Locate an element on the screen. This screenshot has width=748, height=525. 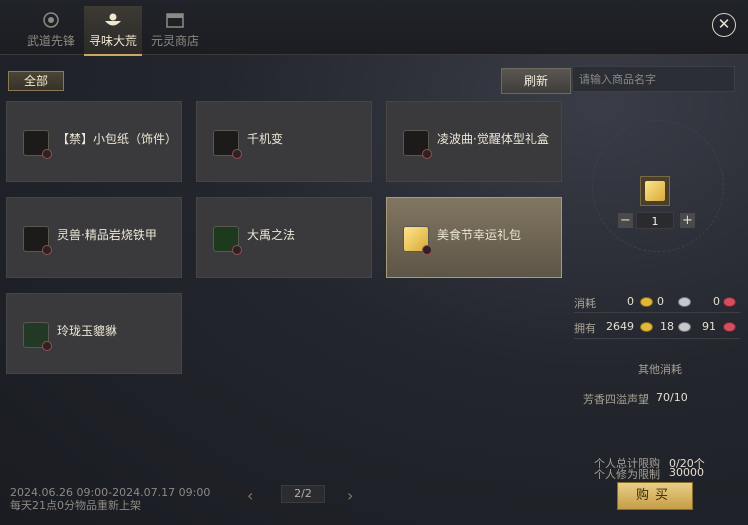
item-card: 大禹之法 is located at coordinates (284, 237).